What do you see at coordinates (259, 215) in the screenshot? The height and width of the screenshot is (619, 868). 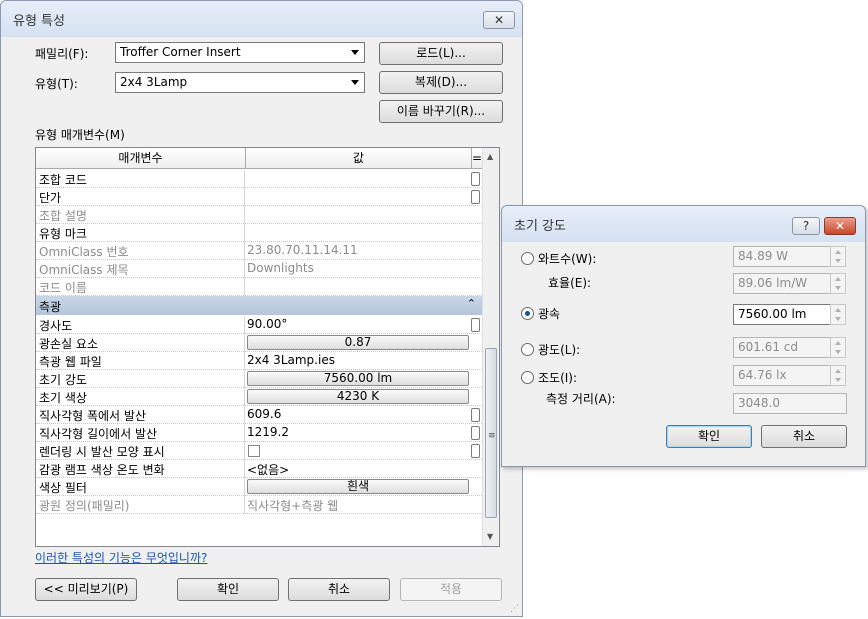 I see `grid-row: 조합 설명` at bounding box center [259, 215].